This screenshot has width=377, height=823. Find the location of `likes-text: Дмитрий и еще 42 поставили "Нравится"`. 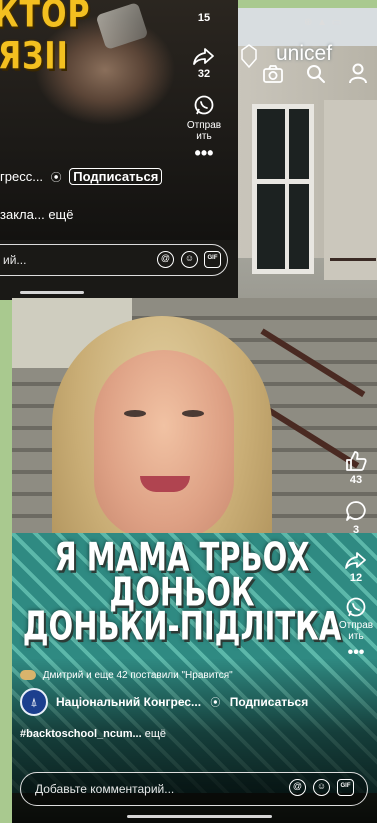

likes-text: Дмитрий и еще 42 поставили "Нравится" is located at coordinates (137, 675).